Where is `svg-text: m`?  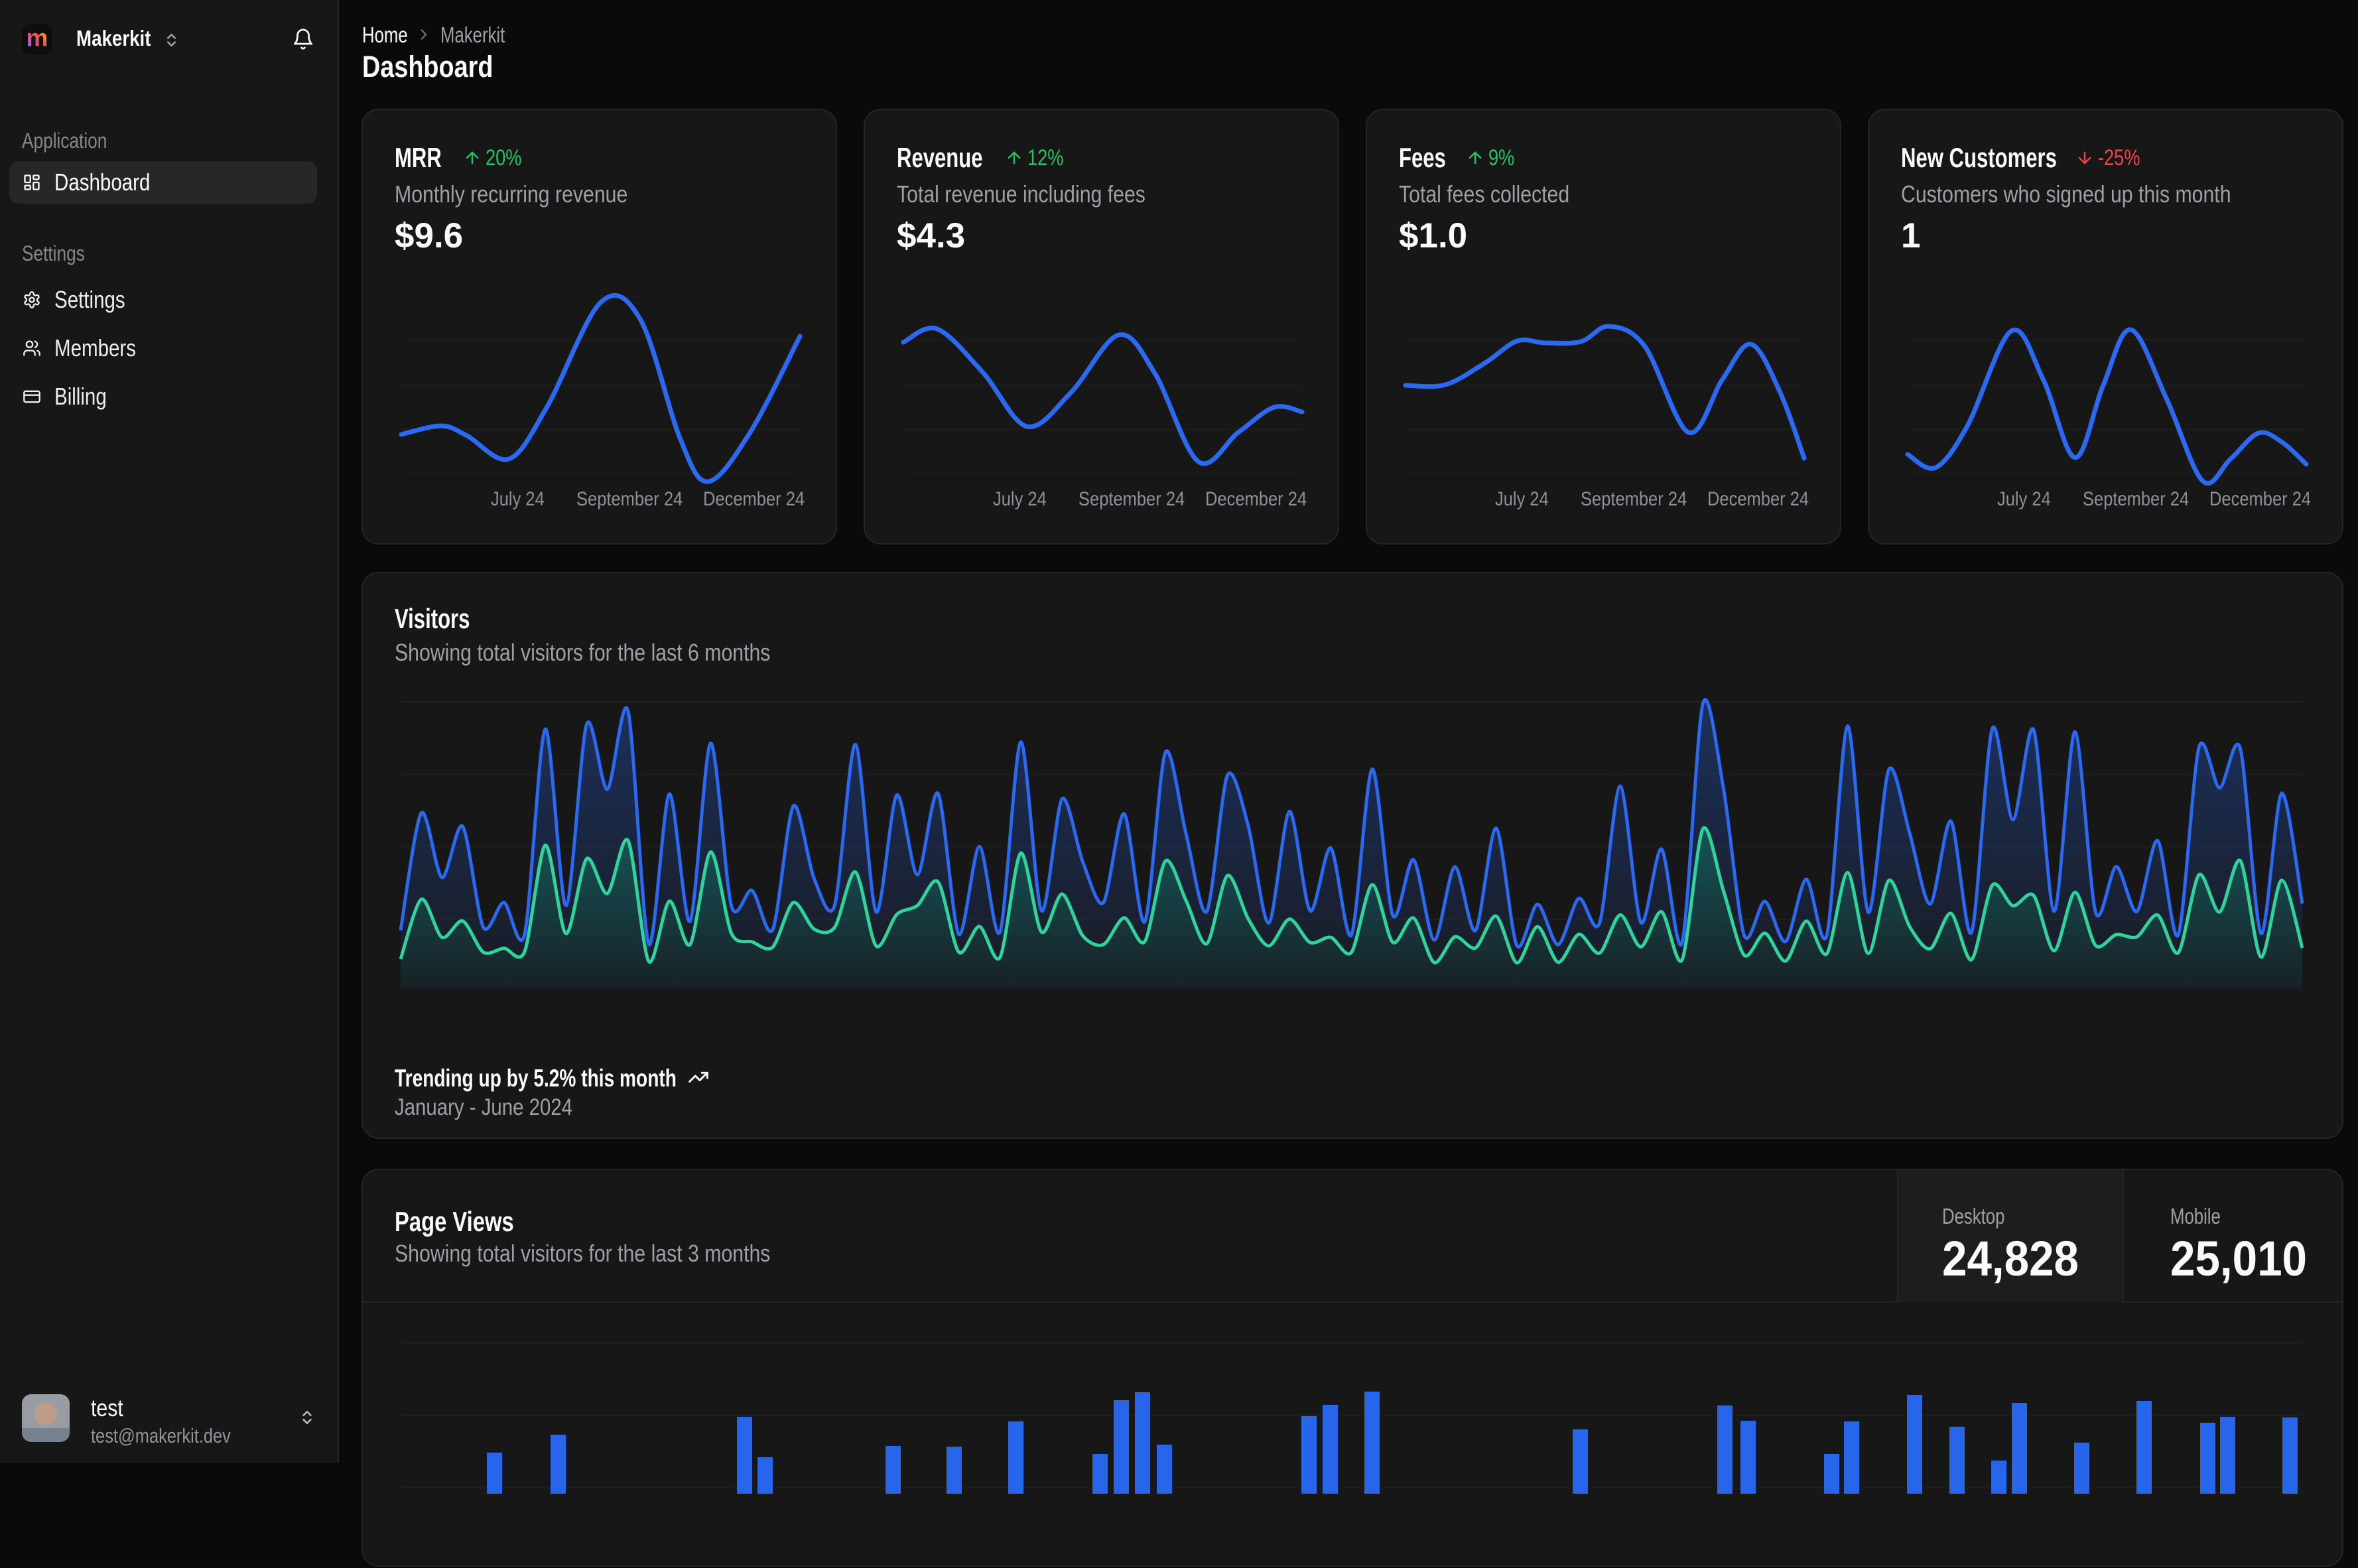 svg-text: m is located at coordinates (37, 39).